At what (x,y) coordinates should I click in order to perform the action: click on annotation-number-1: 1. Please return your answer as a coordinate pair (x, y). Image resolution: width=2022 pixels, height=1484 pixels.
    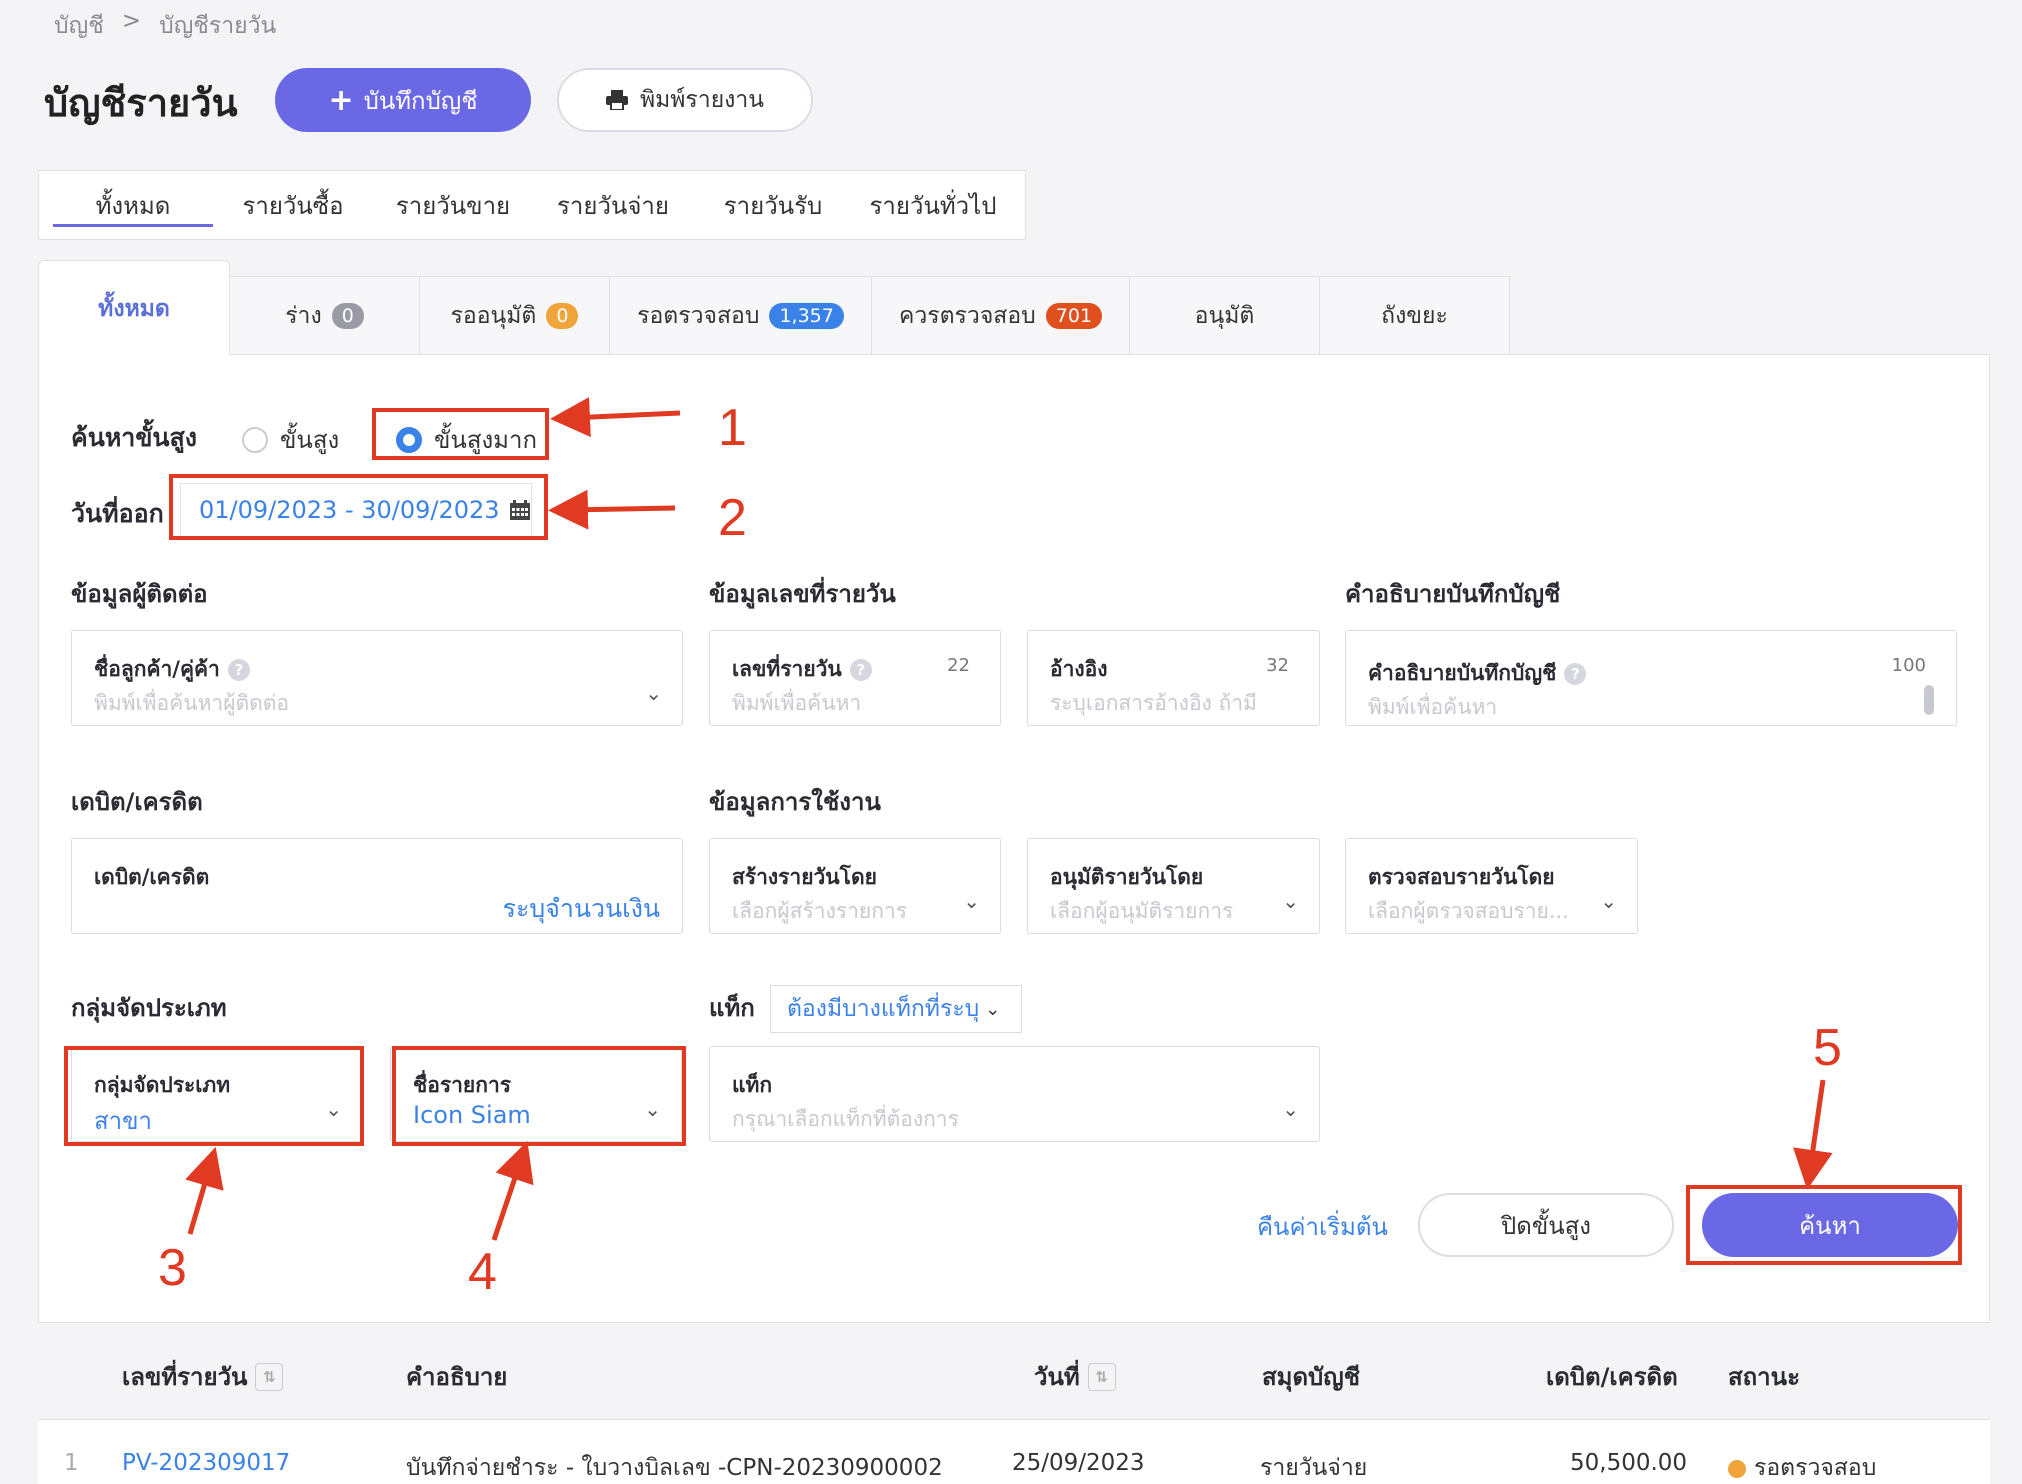
    Looking at the image, I should click on (732, 428).